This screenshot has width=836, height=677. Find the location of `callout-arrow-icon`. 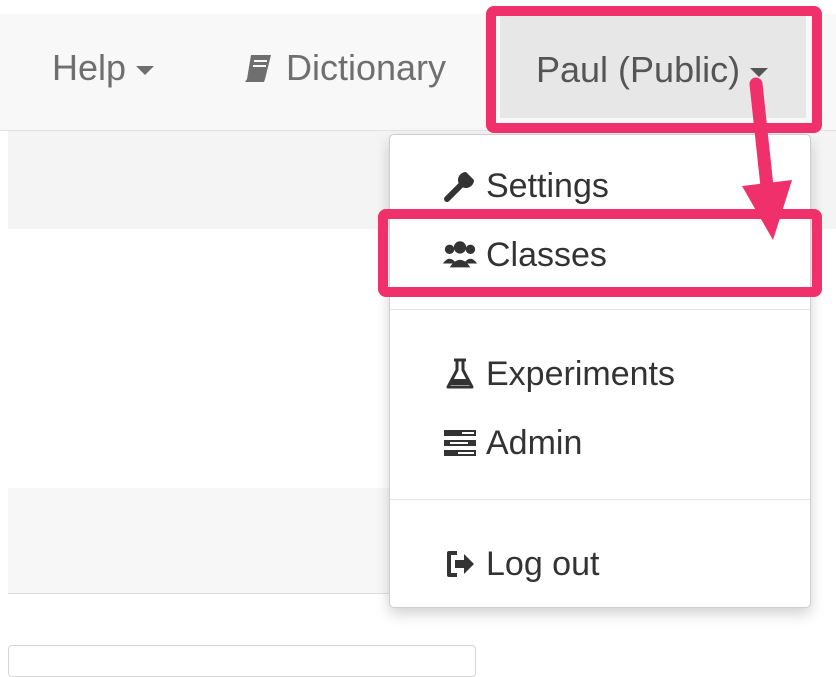

callout-arrow-icon is located at coordinates (767, 158).